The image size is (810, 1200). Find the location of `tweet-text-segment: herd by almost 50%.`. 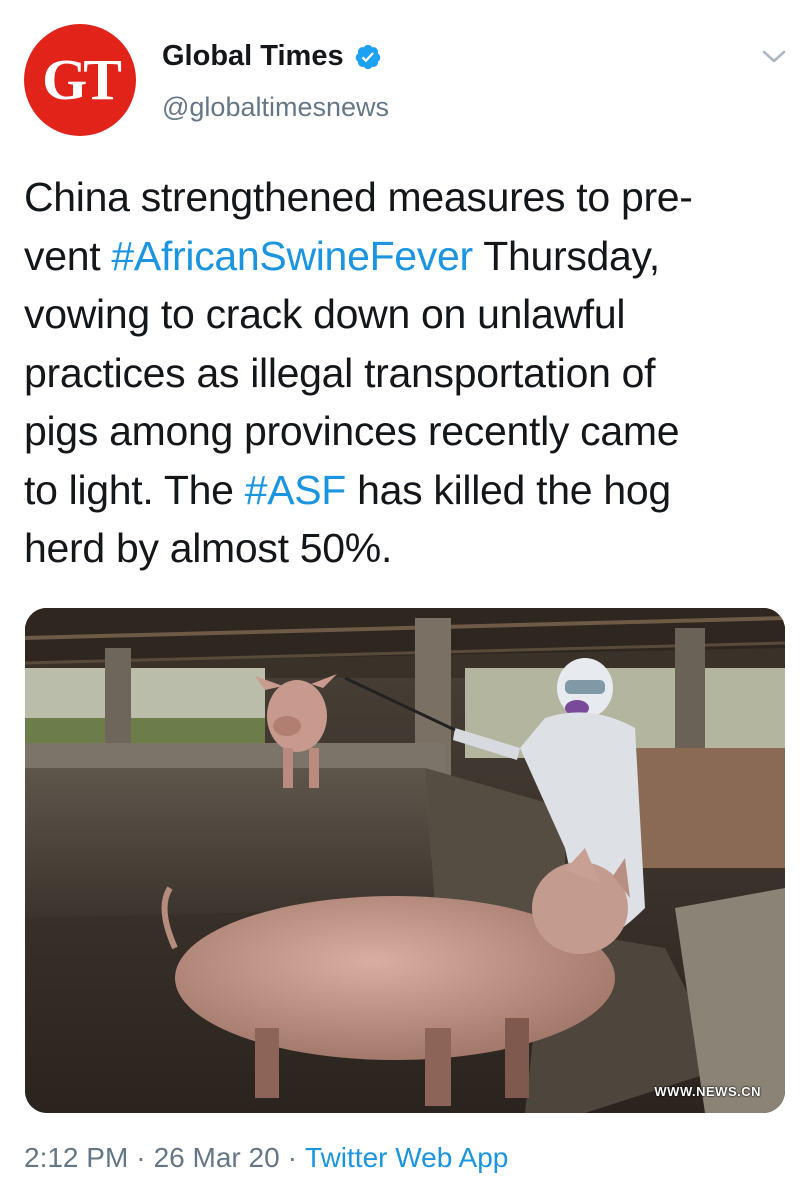

tweet-text-segment: herd by almost 50%. is located at coordinates (208, 548).